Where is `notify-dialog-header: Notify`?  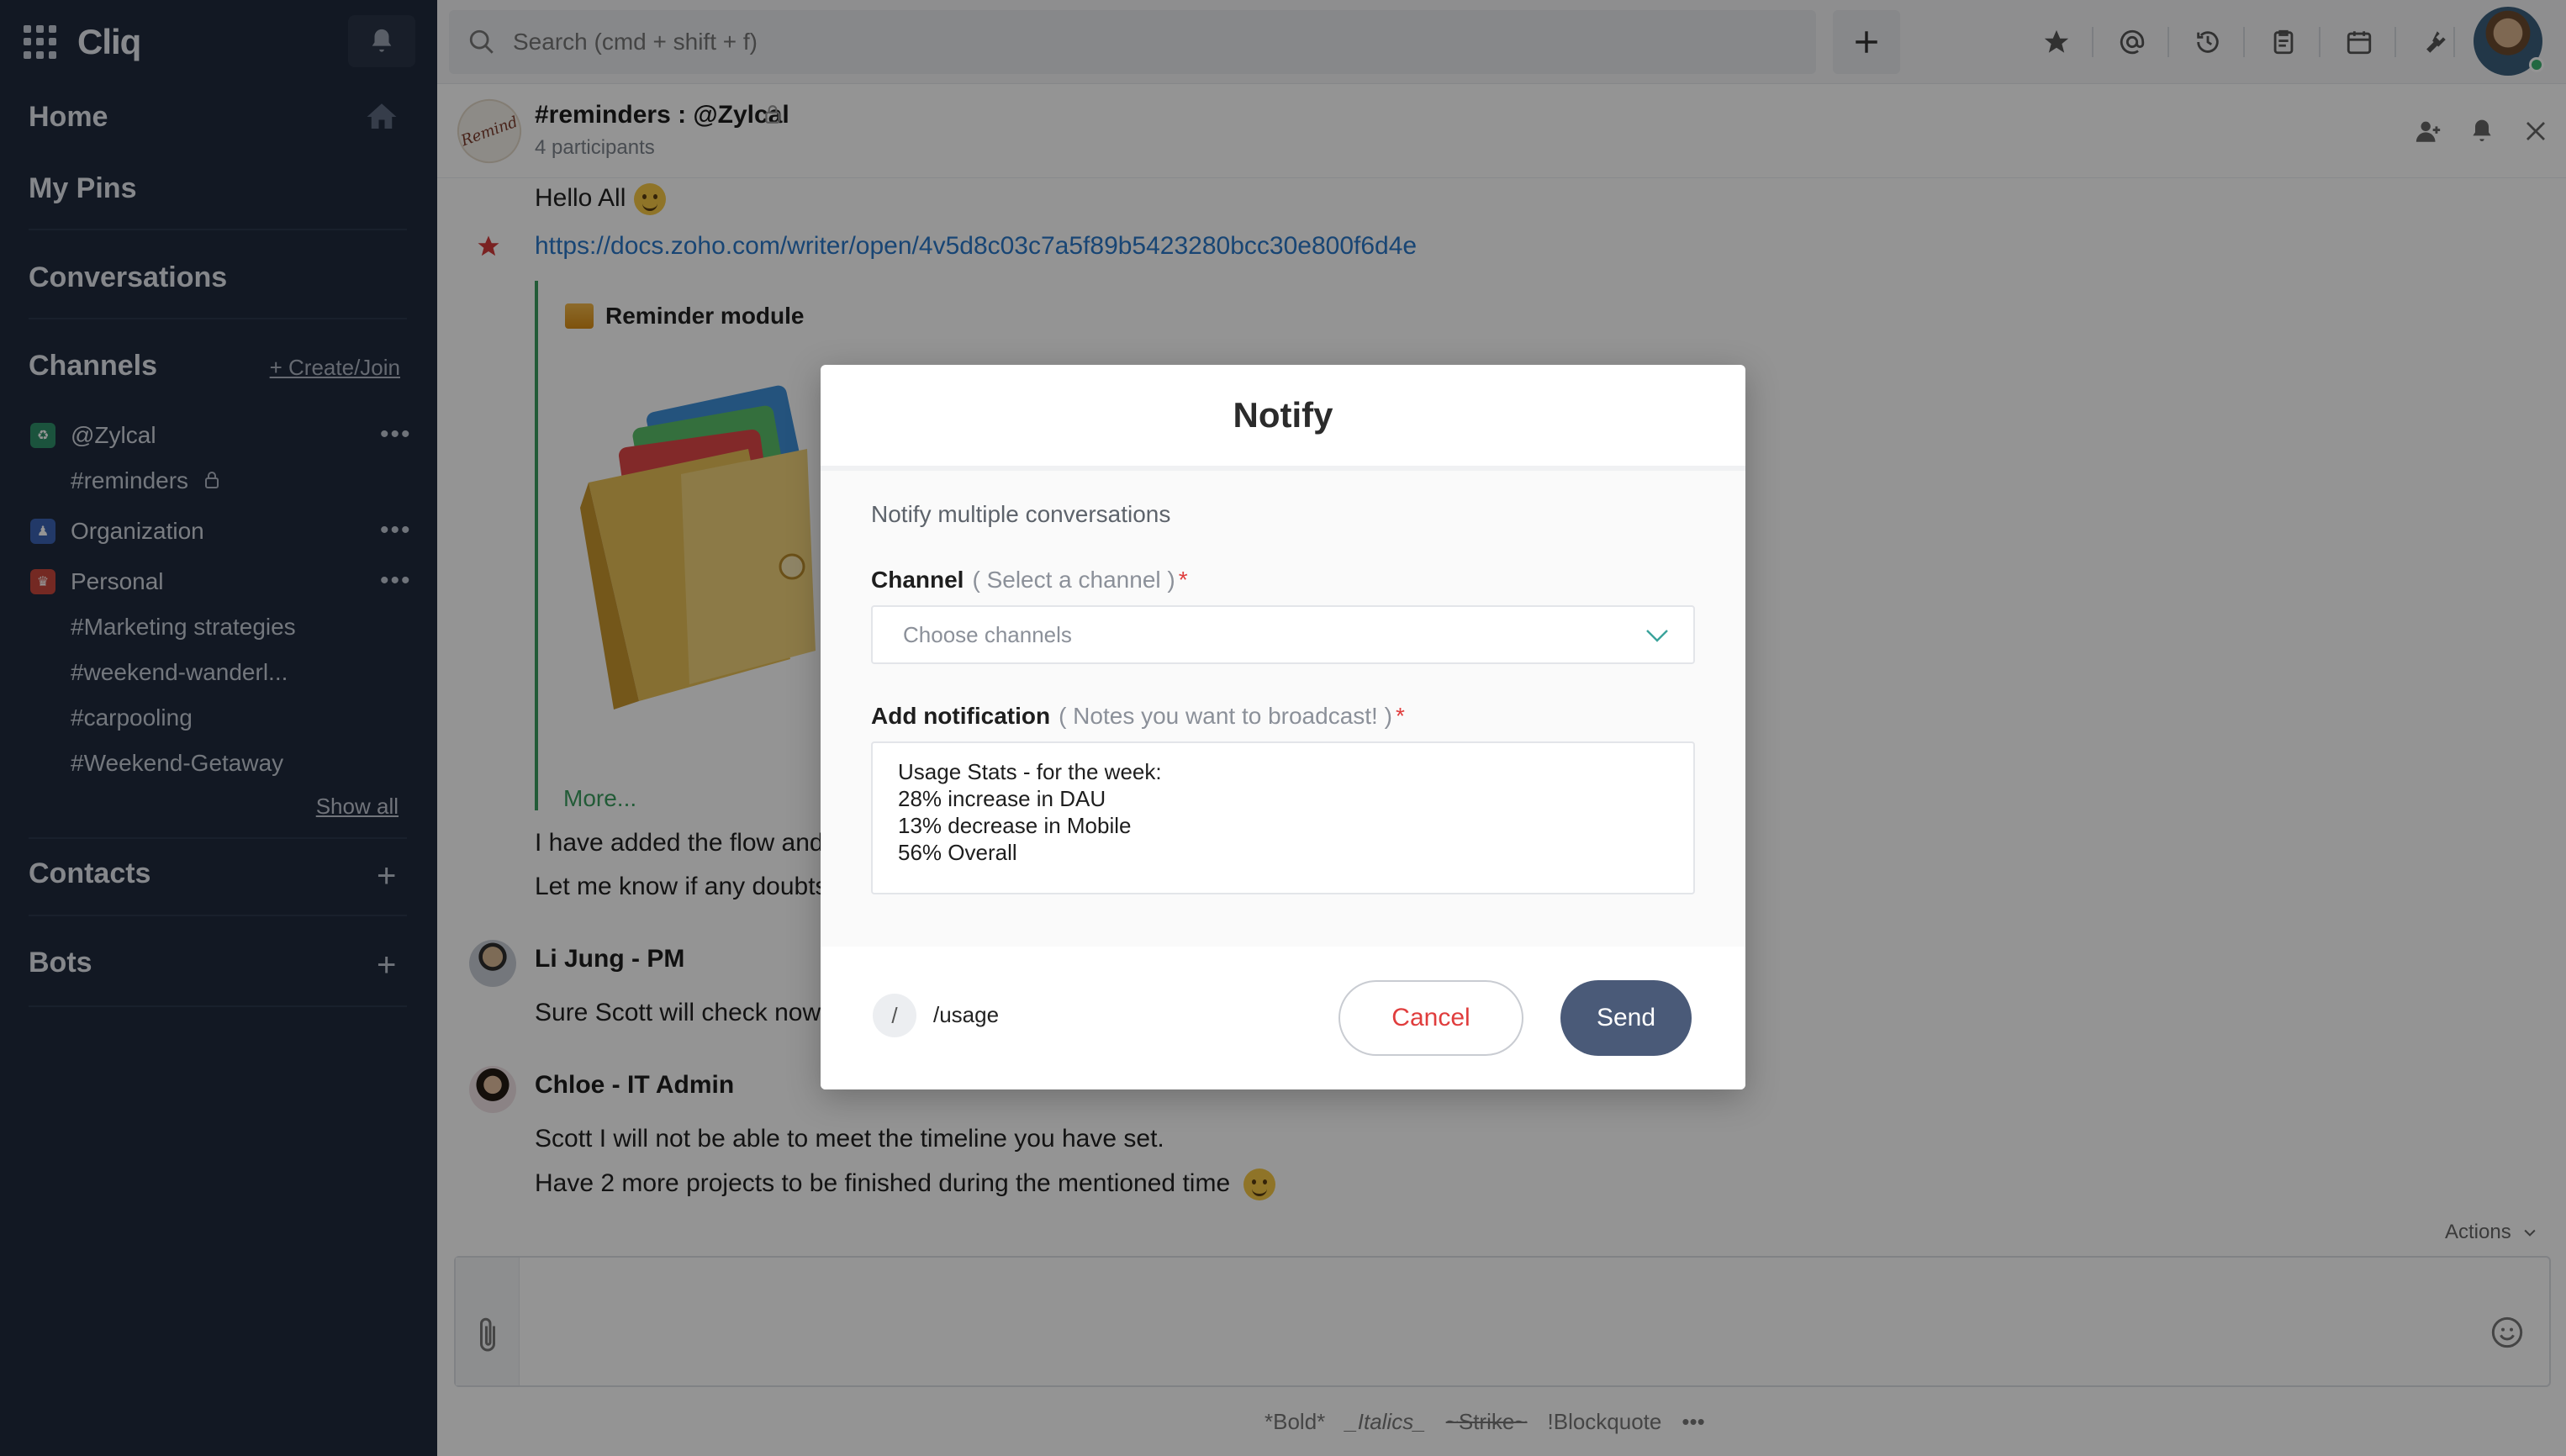
notify-dialog-header: Notify is located at coordinates (1283, 418).